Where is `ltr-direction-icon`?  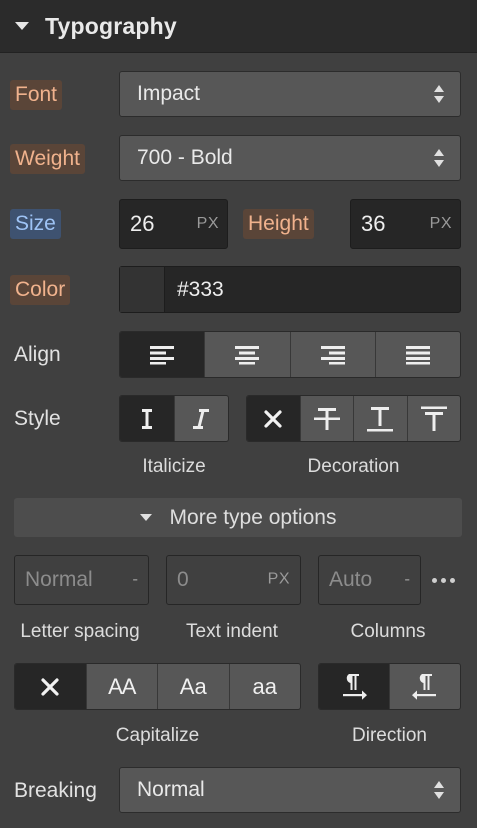
ltr-direction-icon is located at coordinates (355, 686).